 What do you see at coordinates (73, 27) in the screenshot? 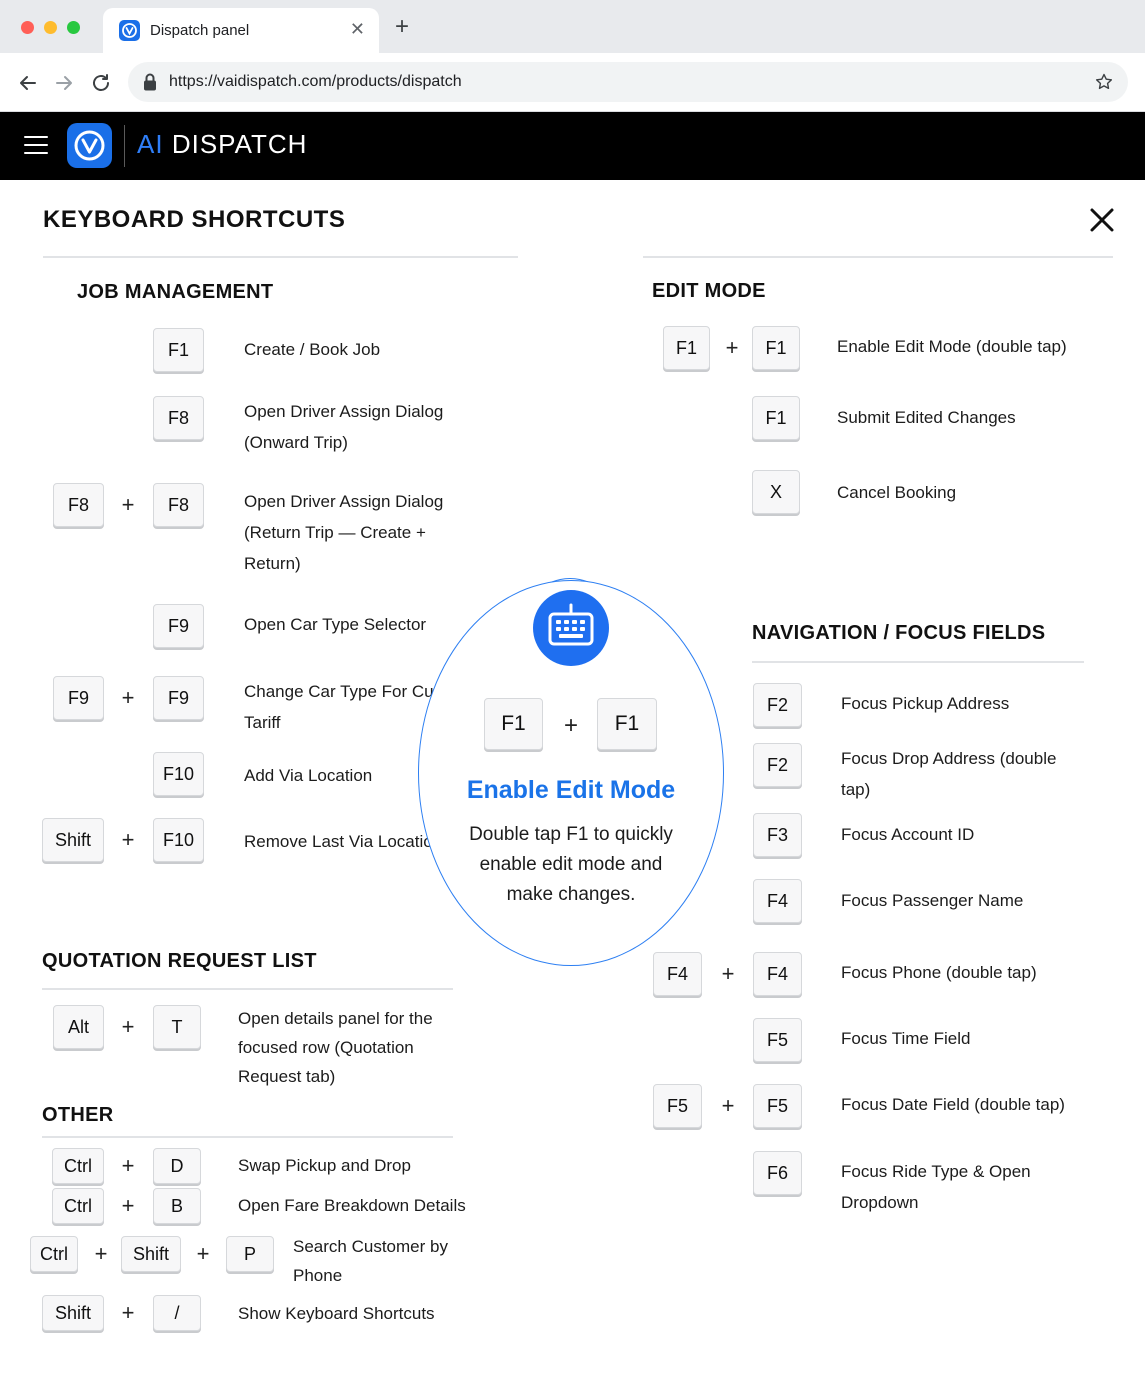
I see `window-maximize-dot` at bounding box center [73, 27].